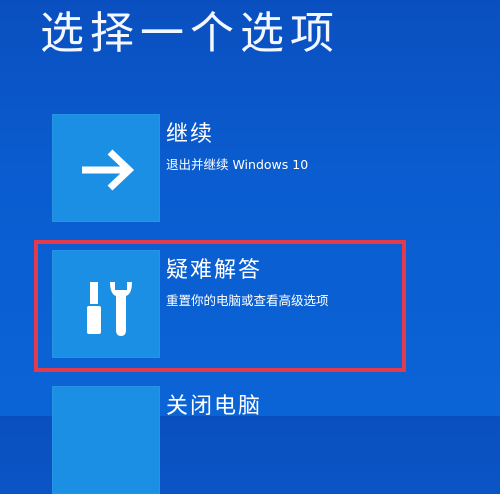  I want to click on power-icon, so click(106, 401).